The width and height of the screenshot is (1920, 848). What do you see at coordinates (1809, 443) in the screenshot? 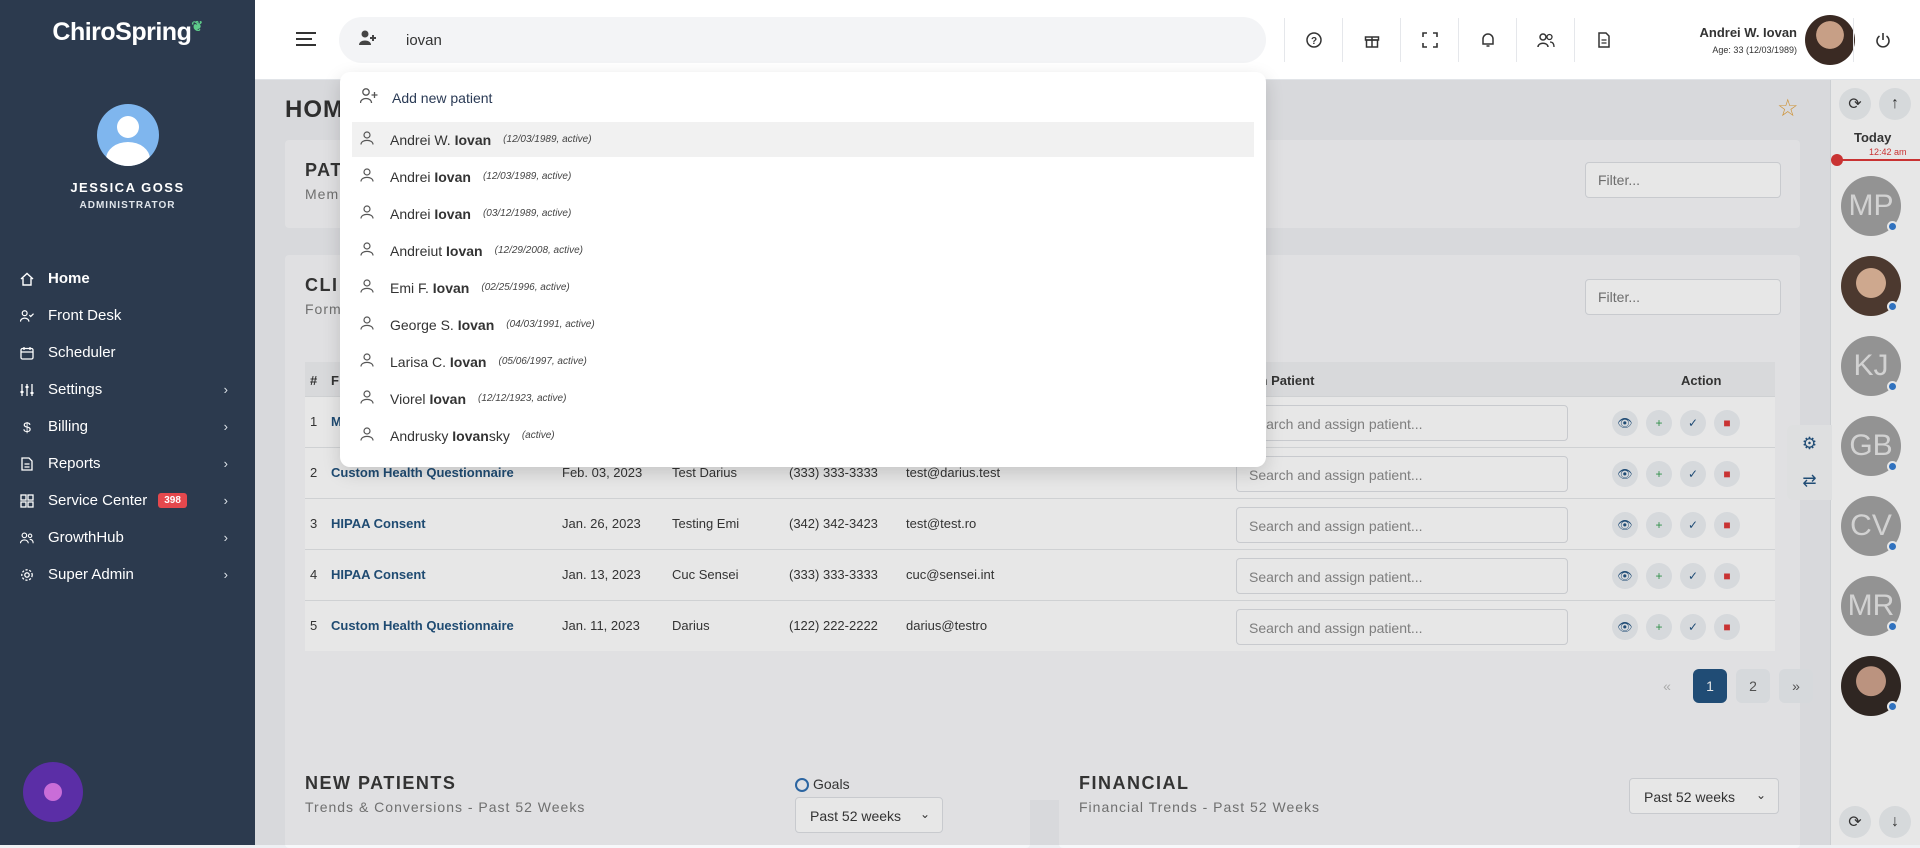
I see `settings-gears-icon: ⚙` at bounding box center [1809, 443].